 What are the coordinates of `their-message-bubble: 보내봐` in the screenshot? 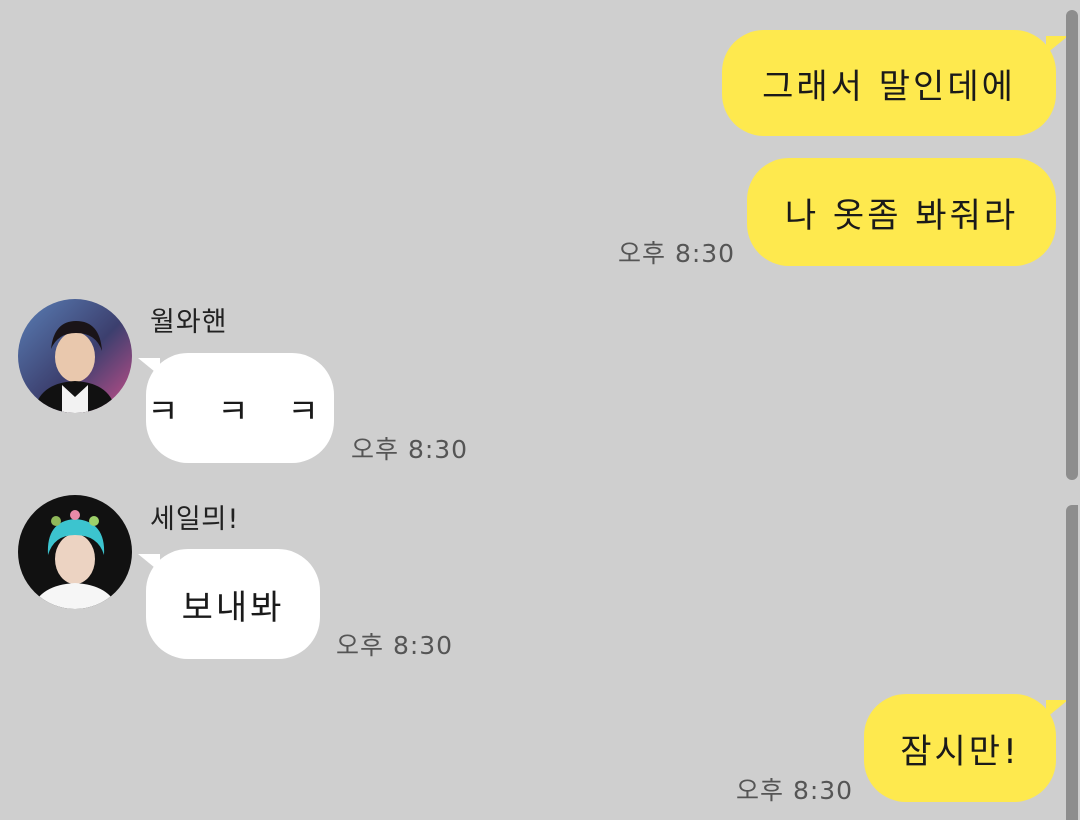 It's located at (233, 604).